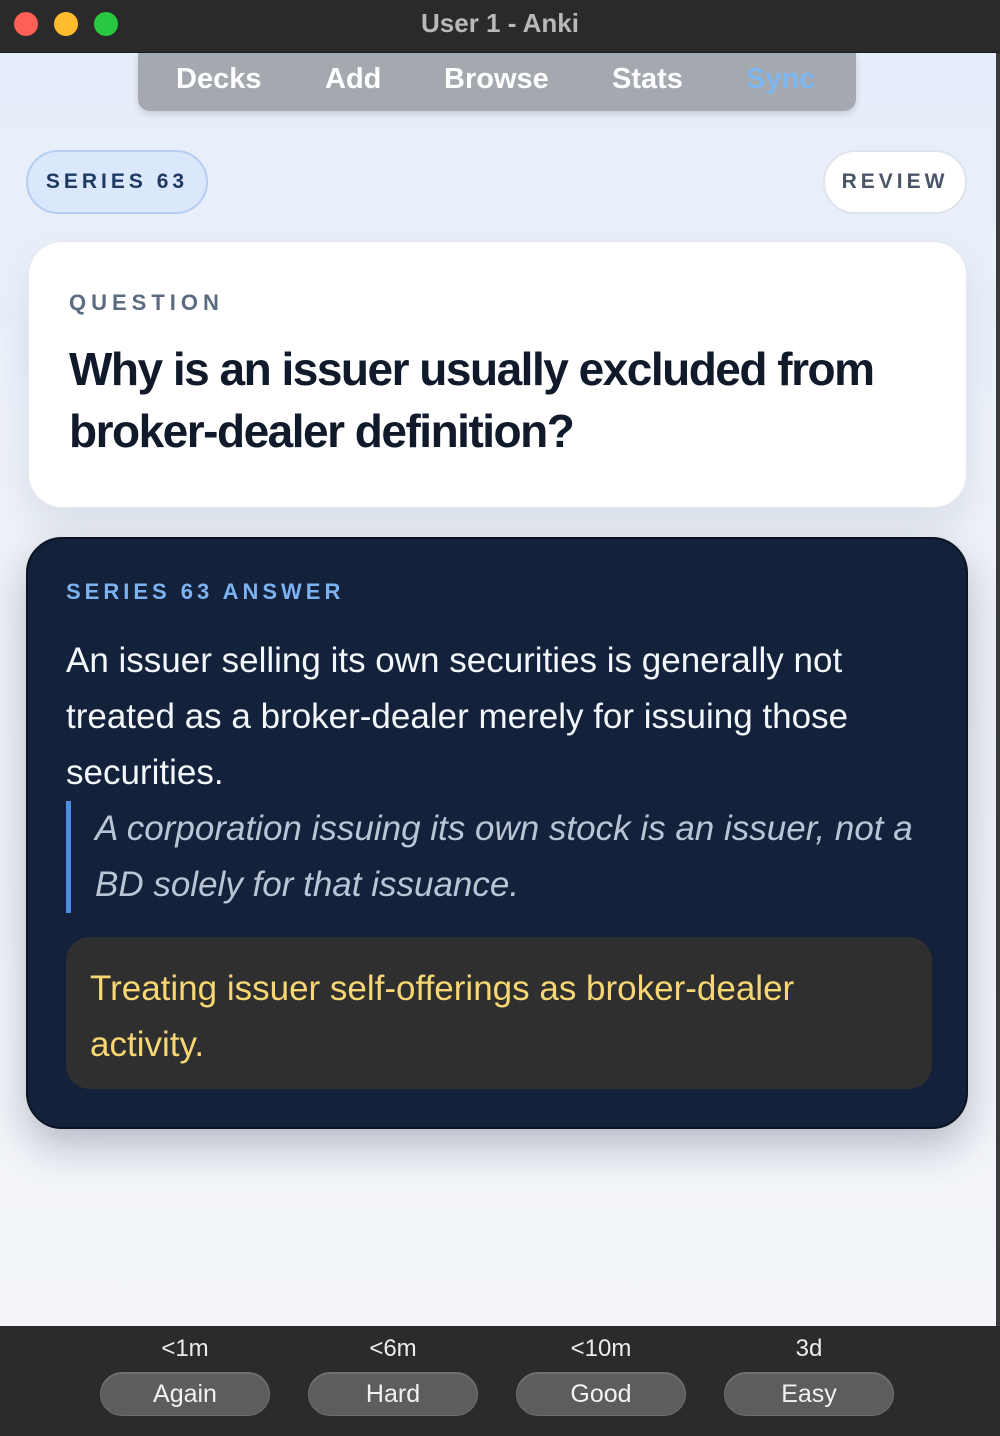  Describe the element at coordinates (393, 1371) in the screenshot. I see `ease-hard-column: <6m Hard` at that location.